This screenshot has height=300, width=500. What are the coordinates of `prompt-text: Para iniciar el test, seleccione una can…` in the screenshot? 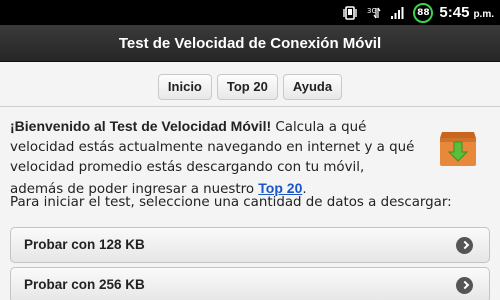 It's located at (231, 202).